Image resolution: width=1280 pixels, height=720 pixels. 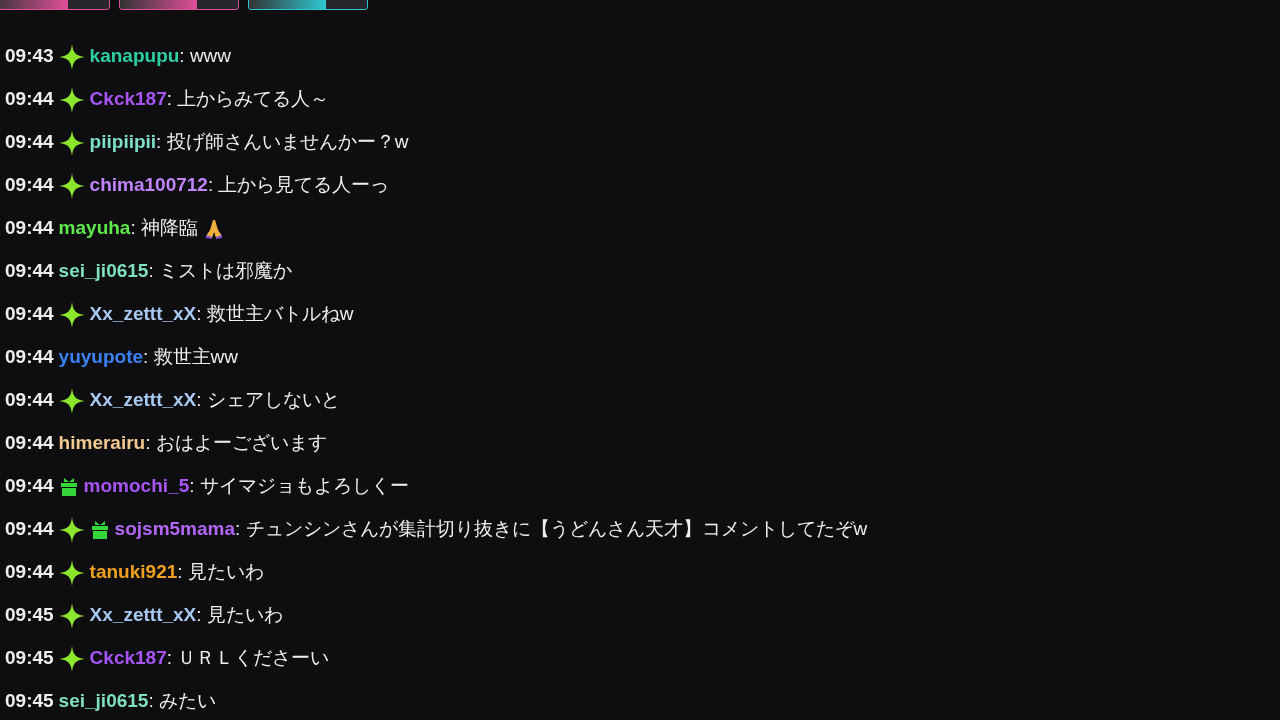 What do you see at coordinates (182, 701) in the screenshot?
I see `message-text: : みたい` at bounding box center [182, 701].